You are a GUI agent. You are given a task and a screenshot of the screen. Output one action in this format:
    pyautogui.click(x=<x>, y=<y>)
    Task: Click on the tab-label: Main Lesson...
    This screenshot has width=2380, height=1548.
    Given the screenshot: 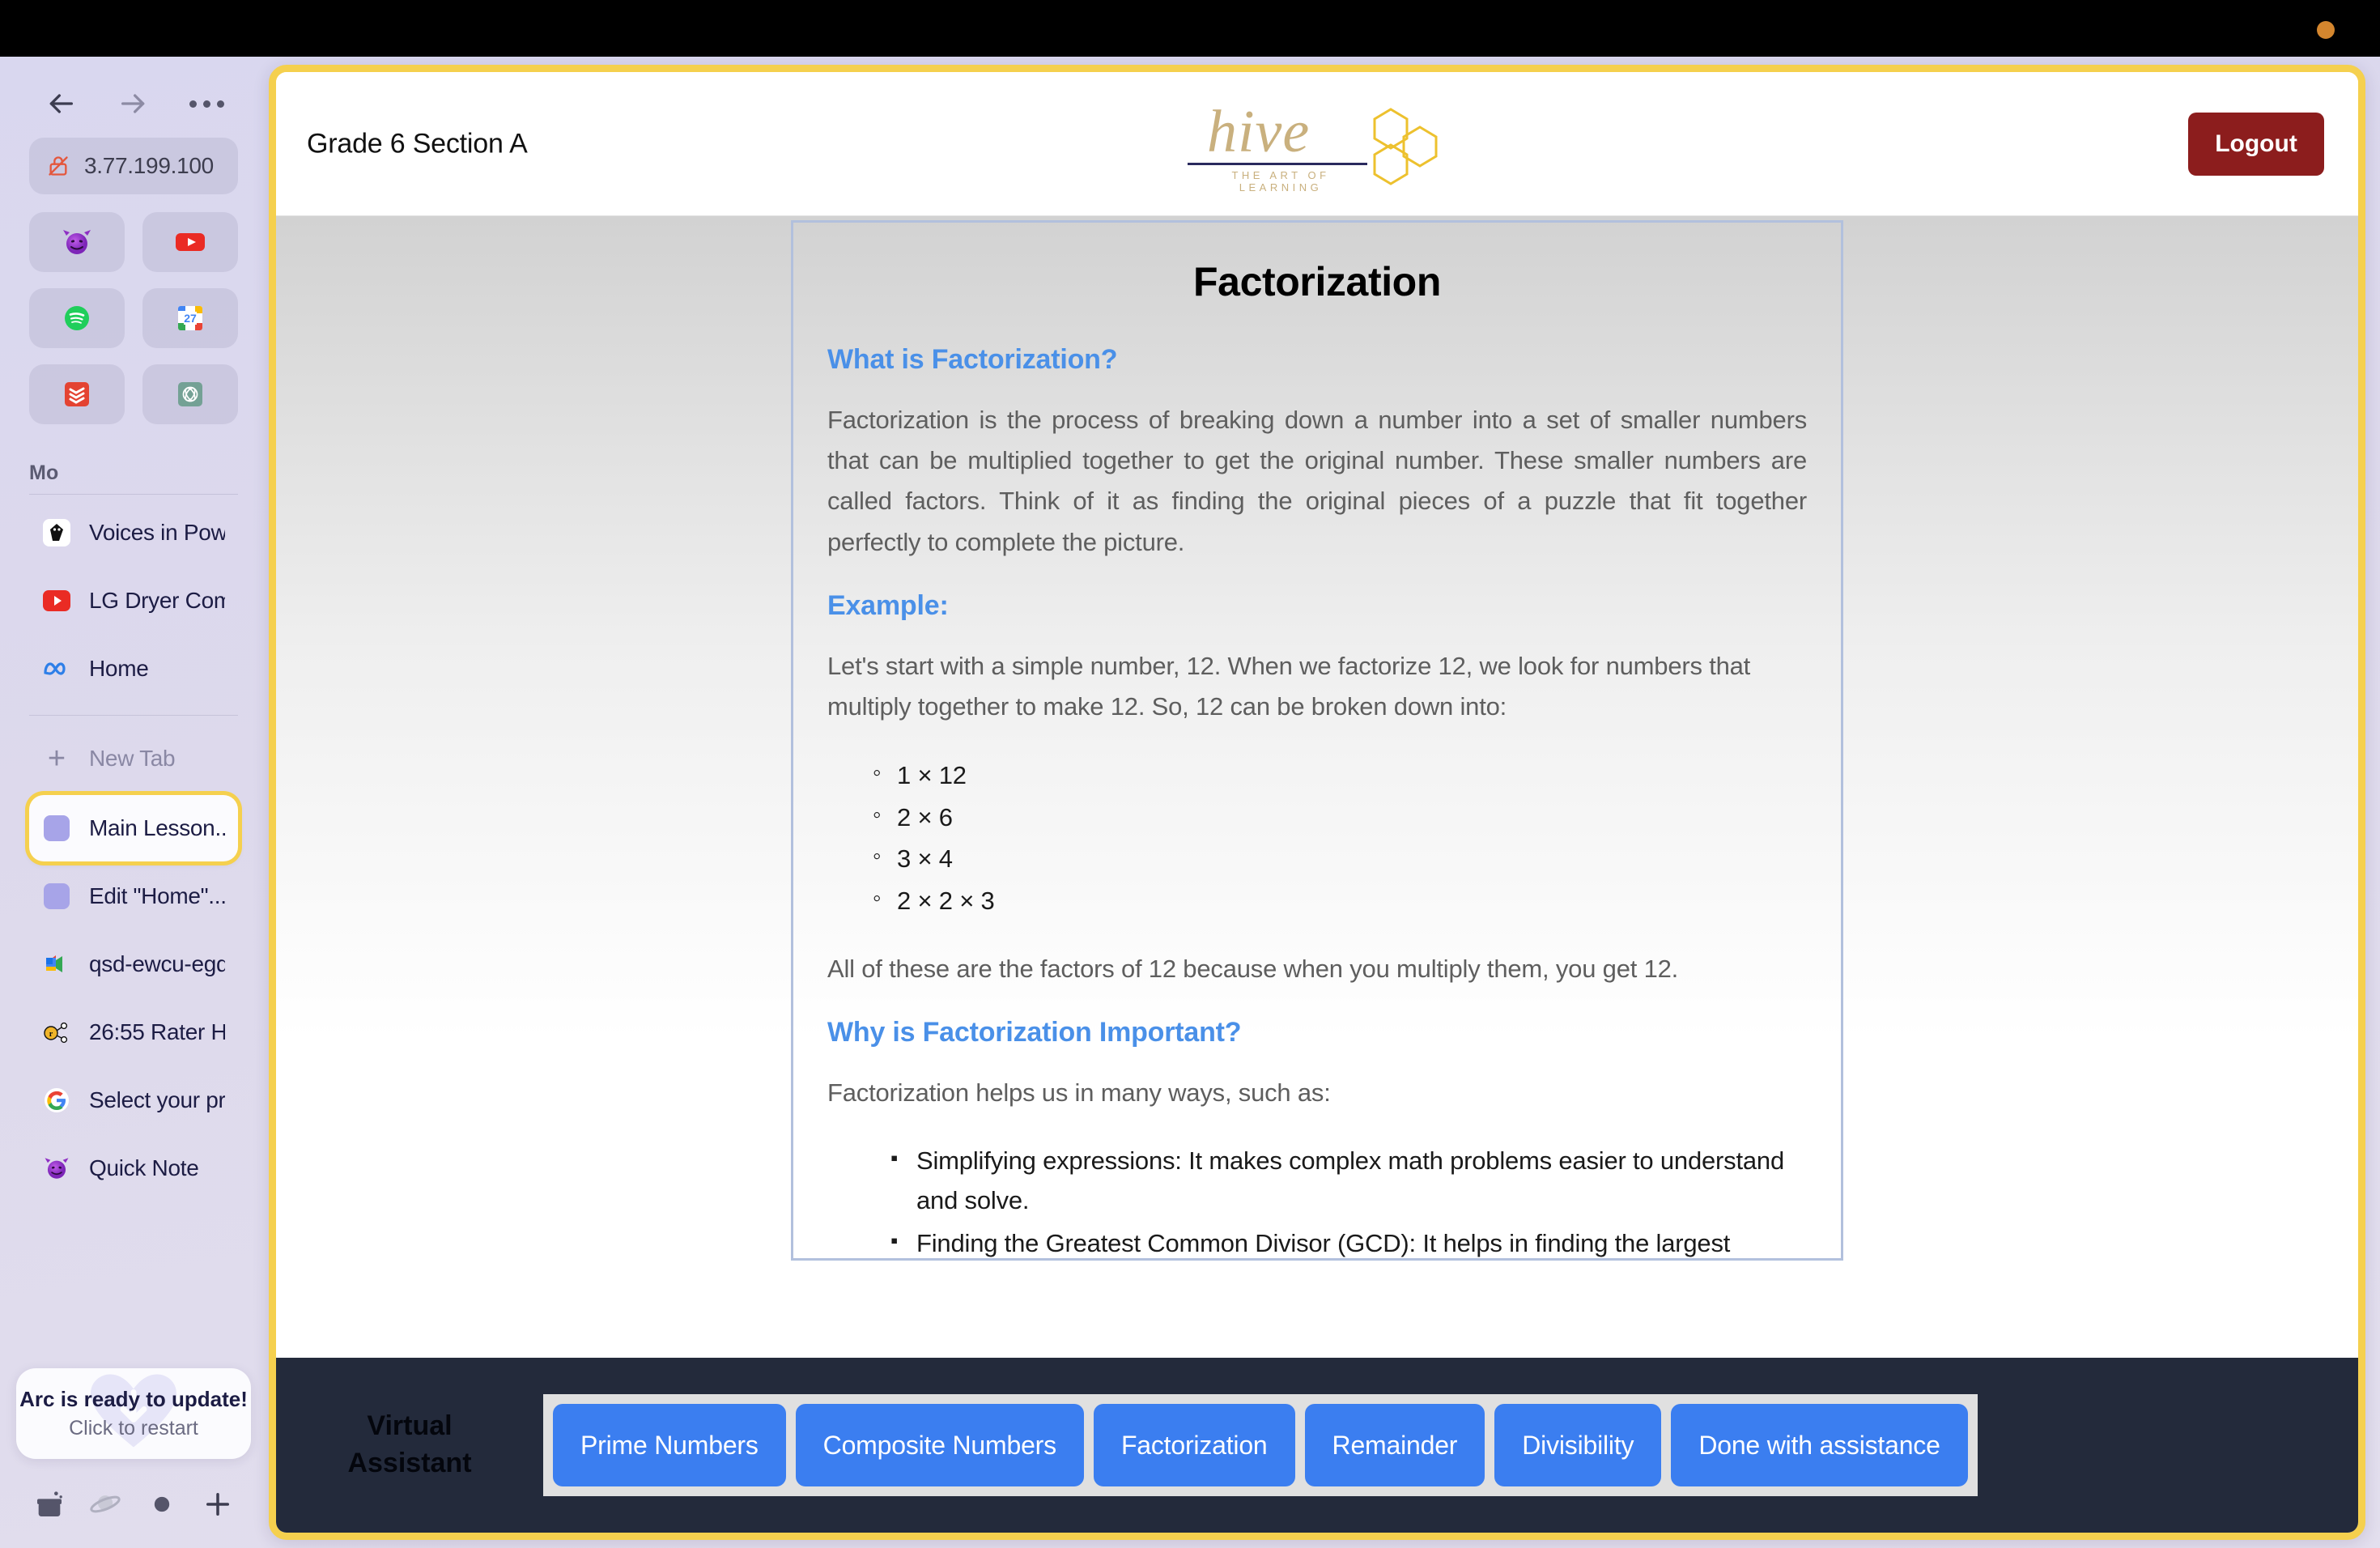 What is the action you would take?
    pyautogui.click(x=157, y=828)
    